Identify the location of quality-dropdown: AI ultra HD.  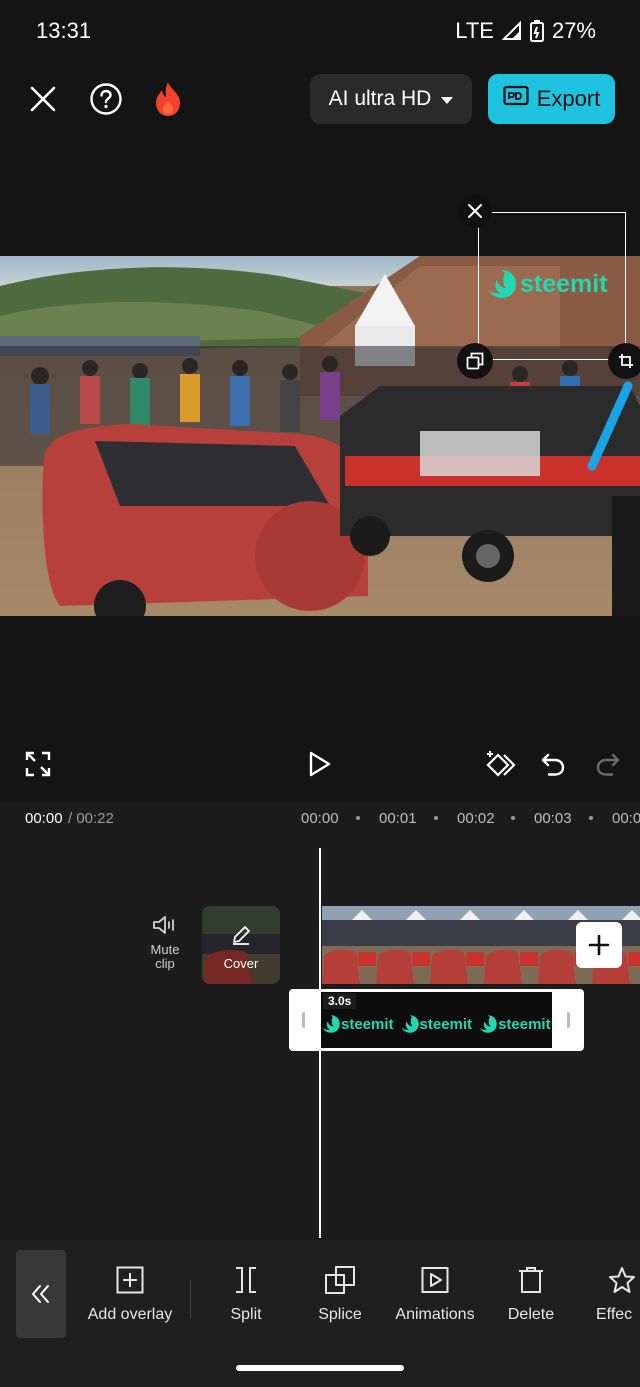
(391, 99).